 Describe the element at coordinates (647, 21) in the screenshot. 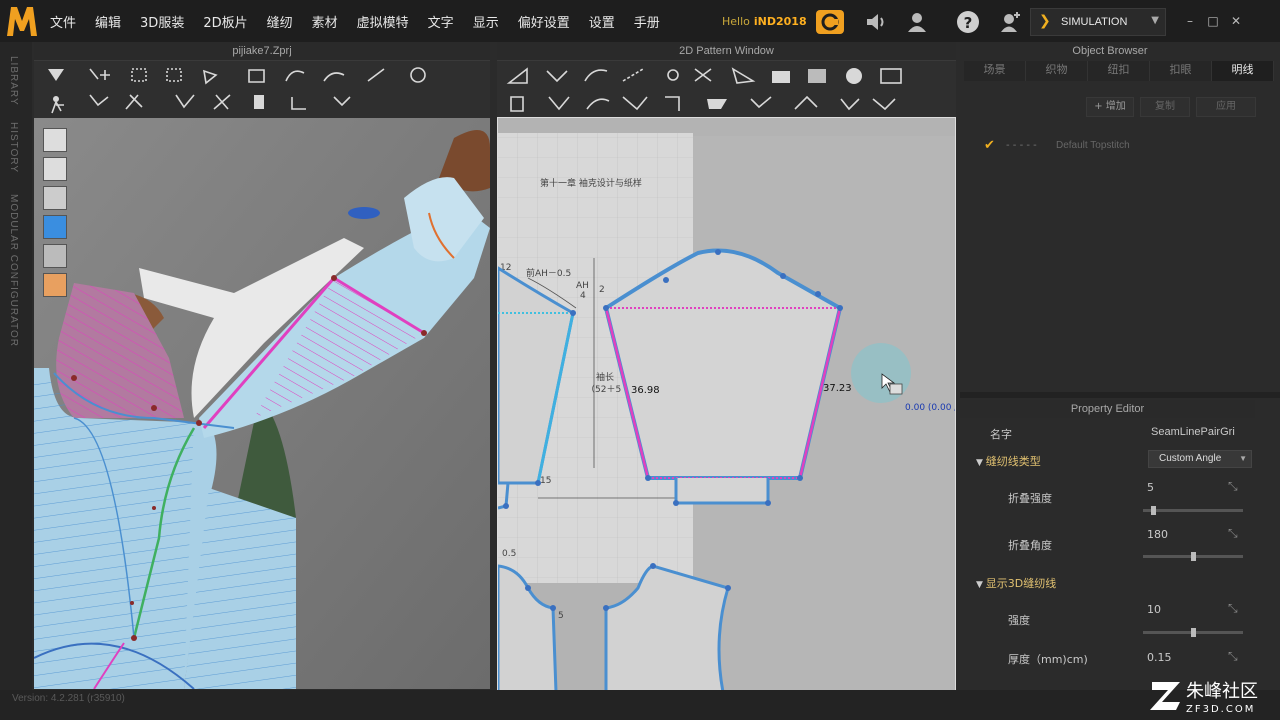

I see `menu-manual: 手册` at that location.